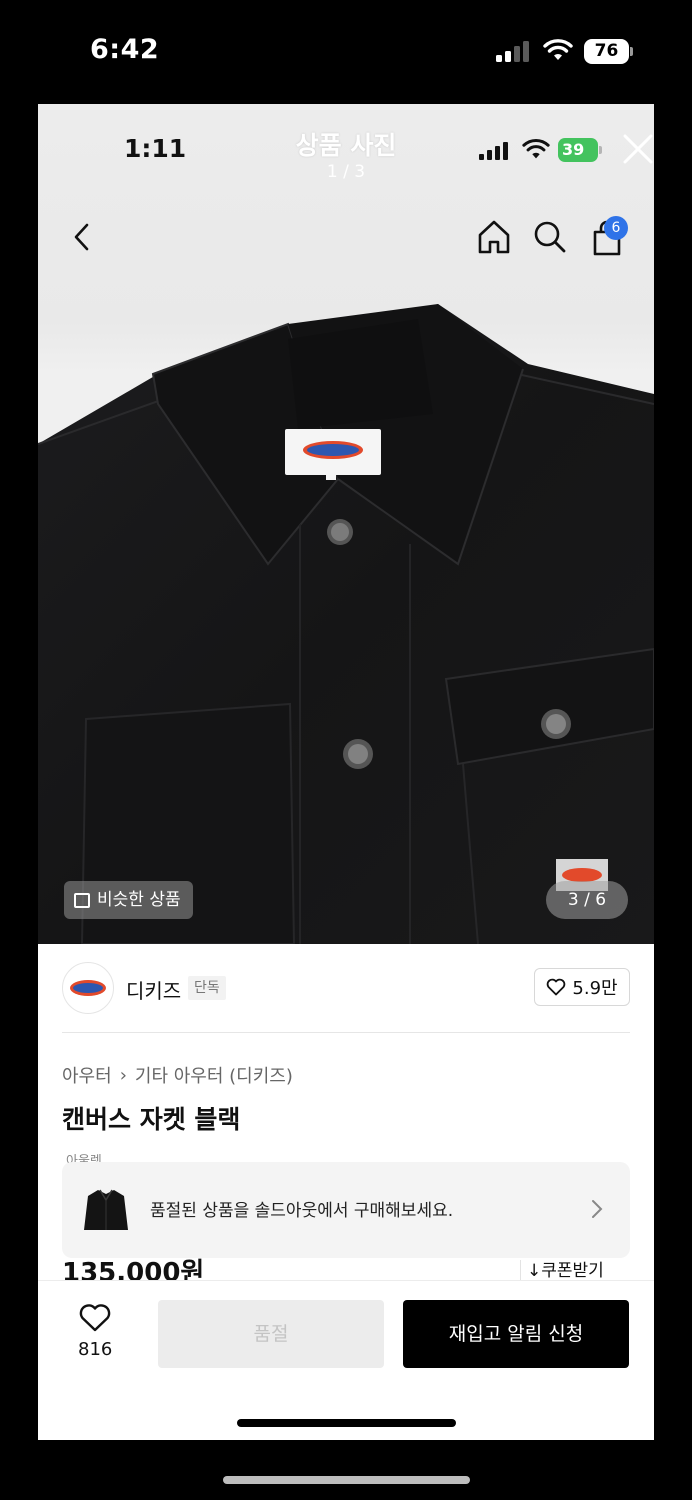  I want to click on breadcrumb: 아우터 › 기타 아우터 (디키즈), so click(177, 1075).